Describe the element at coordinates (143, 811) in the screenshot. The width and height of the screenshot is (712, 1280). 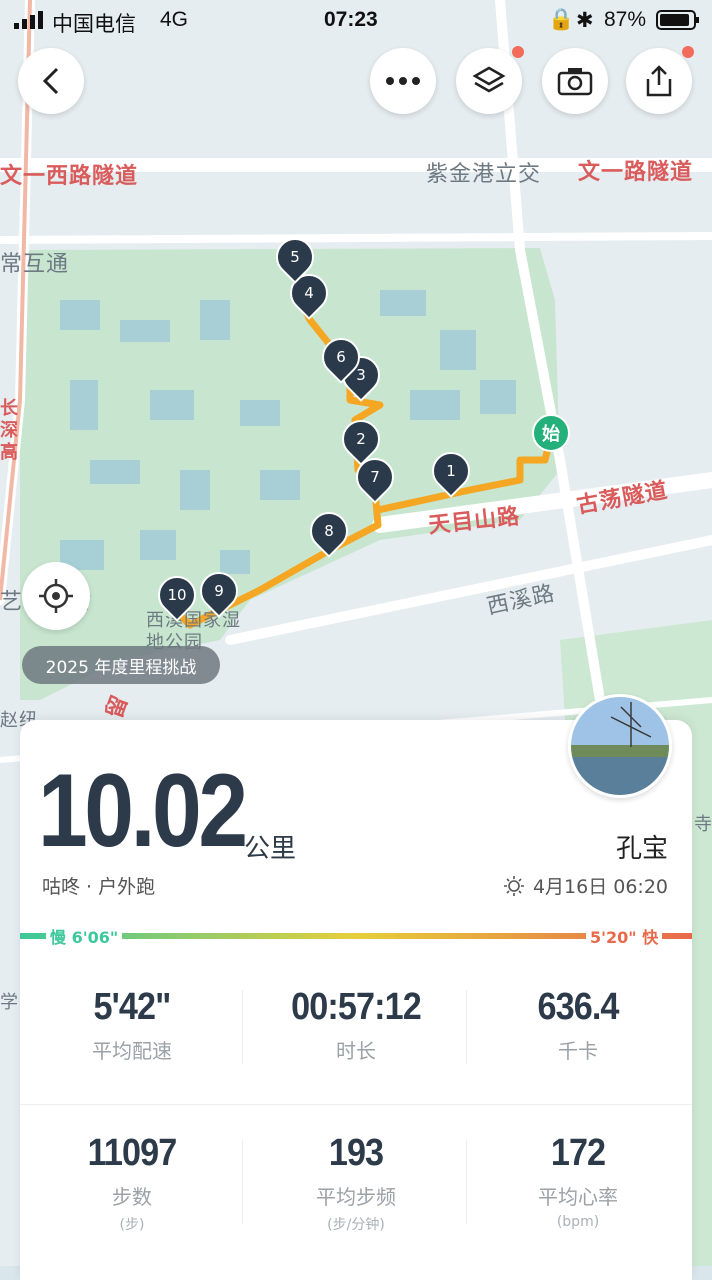
I see `distance-value: 10.02` at that location.